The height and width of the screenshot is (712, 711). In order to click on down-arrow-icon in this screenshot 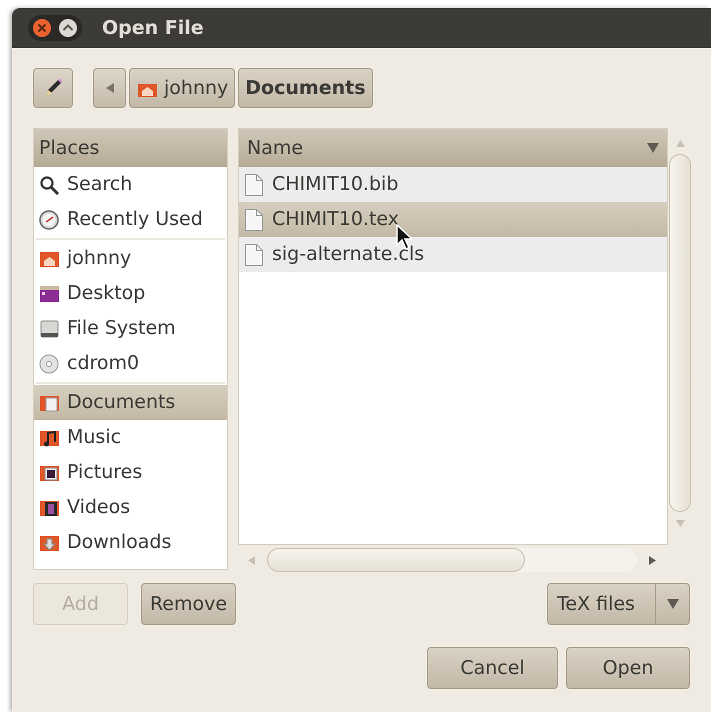, I will do `click(680, 523)`.